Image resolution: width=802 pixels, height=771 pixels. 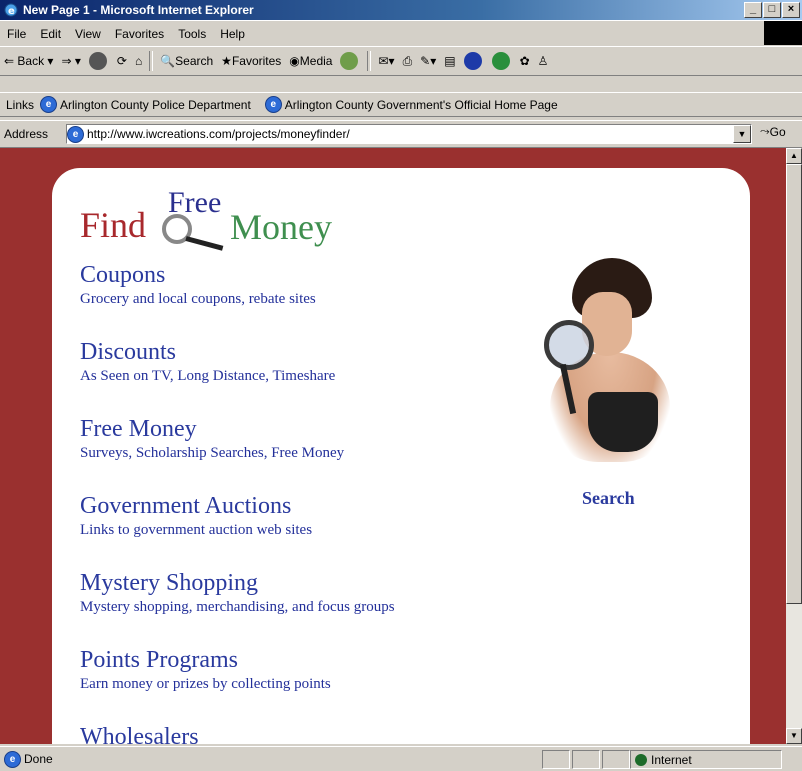 I want to click on edit-icon: ✎, so click(x=425, y=61).